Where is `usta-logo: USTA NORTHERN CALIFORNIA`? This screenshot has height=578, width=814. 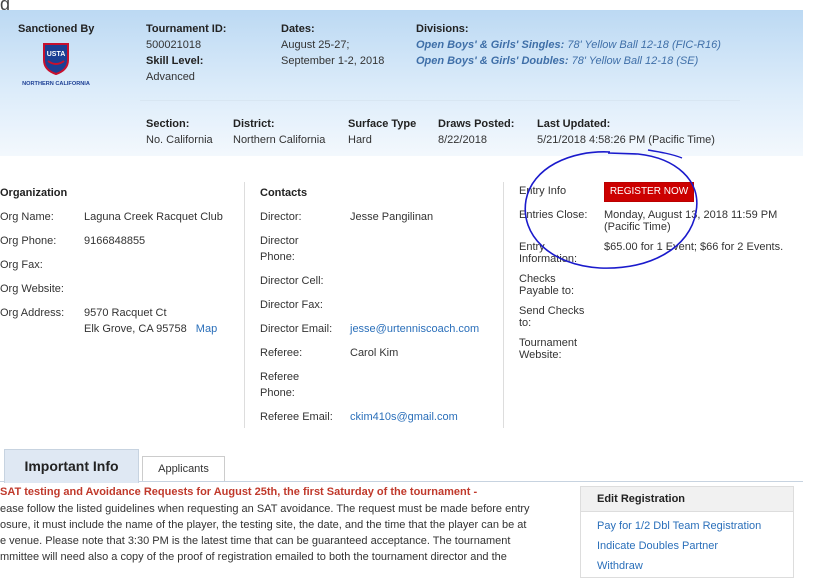 usta-logo: USTA NORTHERN CALIFORNIA is located at coordinates (56, 65).